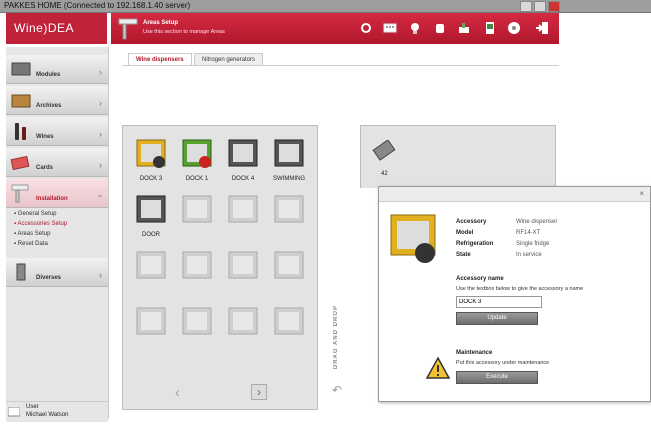 Image resolution: width=651 pixels, height=426 pixels. Describe the element at coordinates (337, 390) in the screenshot. I see `rotate-icon: ↶` at that location.